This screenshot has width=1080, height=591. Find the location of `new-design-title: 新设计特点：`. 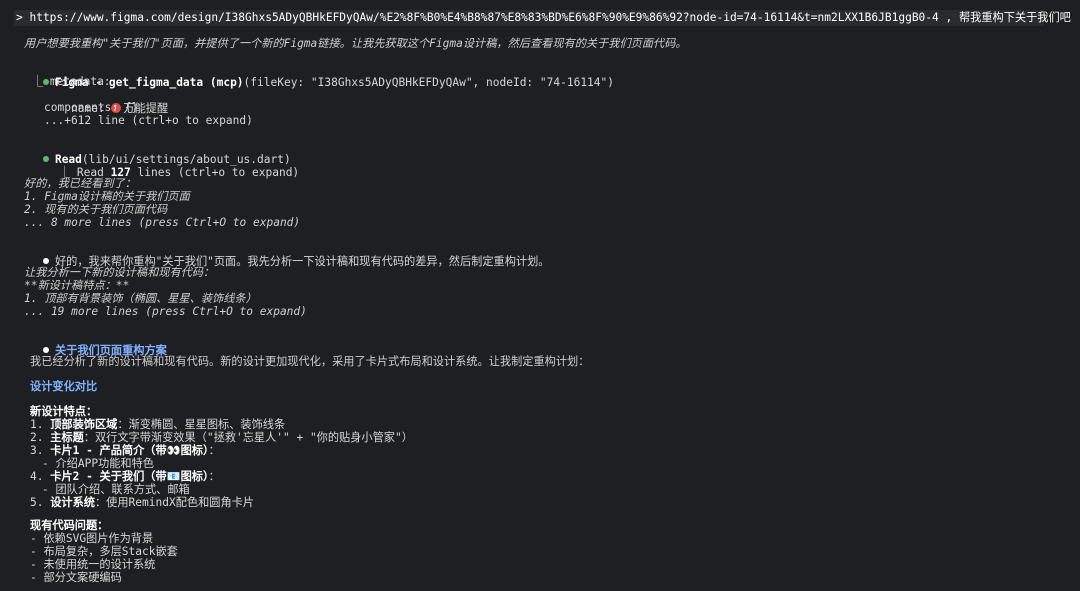

new-design-title: 新设计特点： is located at coordinates (64, 411).